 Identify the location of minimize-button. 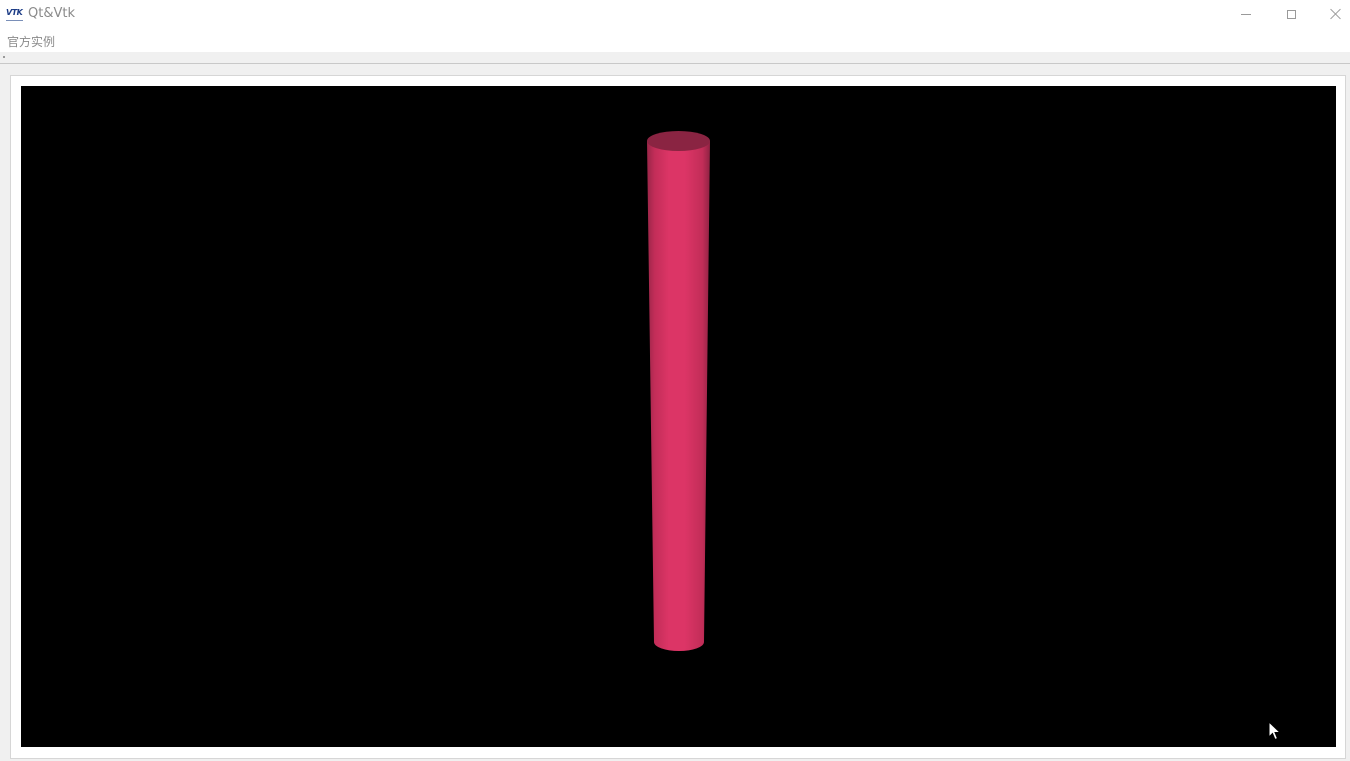
(1246, 14).